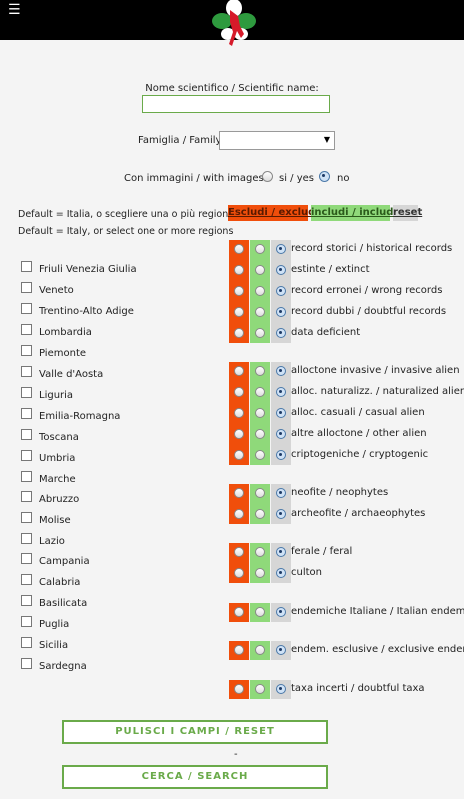 This screenshot has width=464, height=799. What do you see at coordinates (63, 666) in the screenshot?
I see `region-label: Sardegna` at bounding box center [63, 666].